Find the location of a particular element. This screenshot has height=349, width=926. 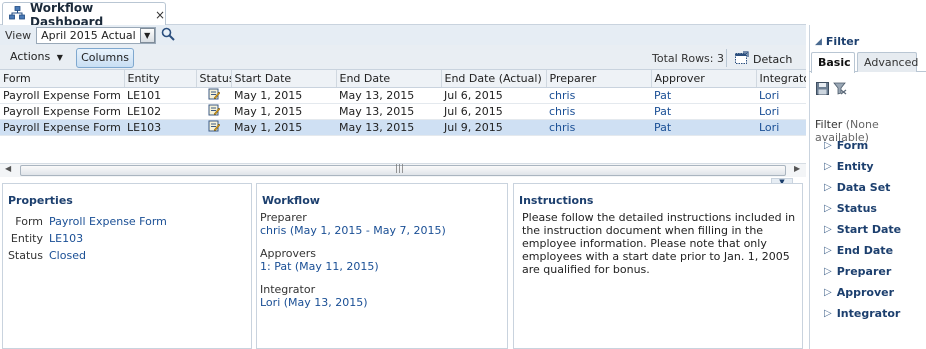

column-header-status: Status is located at coordinates (214, 79).